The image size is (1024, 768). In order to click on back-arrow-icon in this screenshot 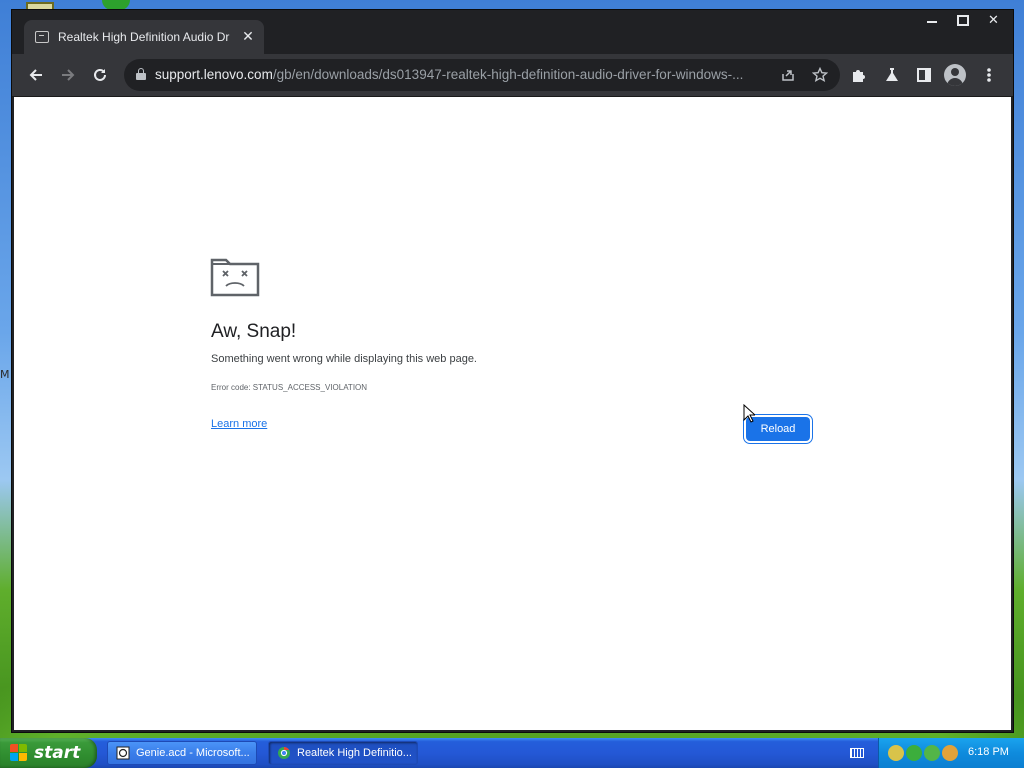, I will do `click(35, 75)`.